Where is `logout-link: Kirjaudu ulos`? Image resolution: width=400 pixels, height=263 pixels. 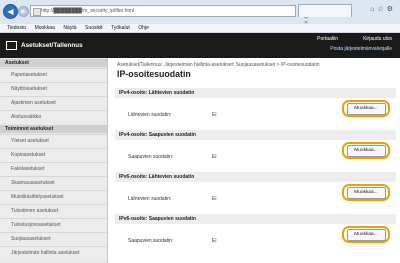
logout-link: Kirjaudu ulos is located at coordinates (377, 39).